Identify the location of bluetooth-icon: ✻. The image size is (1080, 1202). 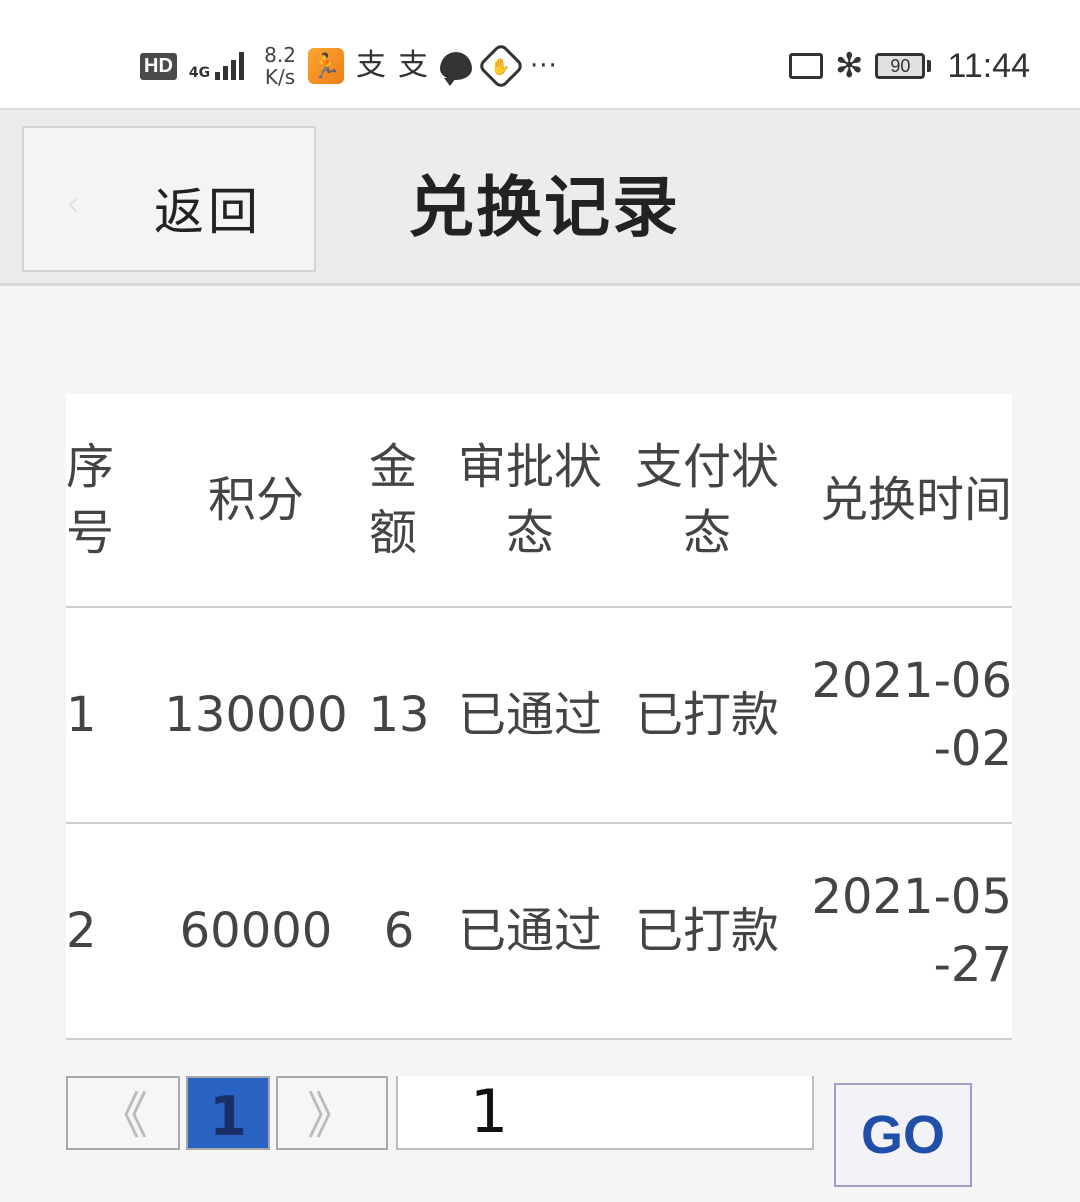
(849, 66).